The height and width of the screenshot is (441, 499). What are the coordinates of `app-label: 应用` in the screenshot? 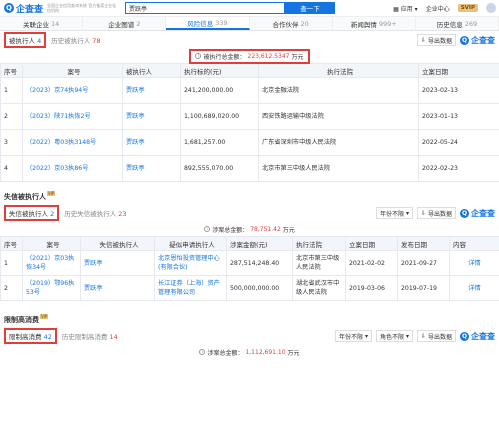 It's located at (406, 9).